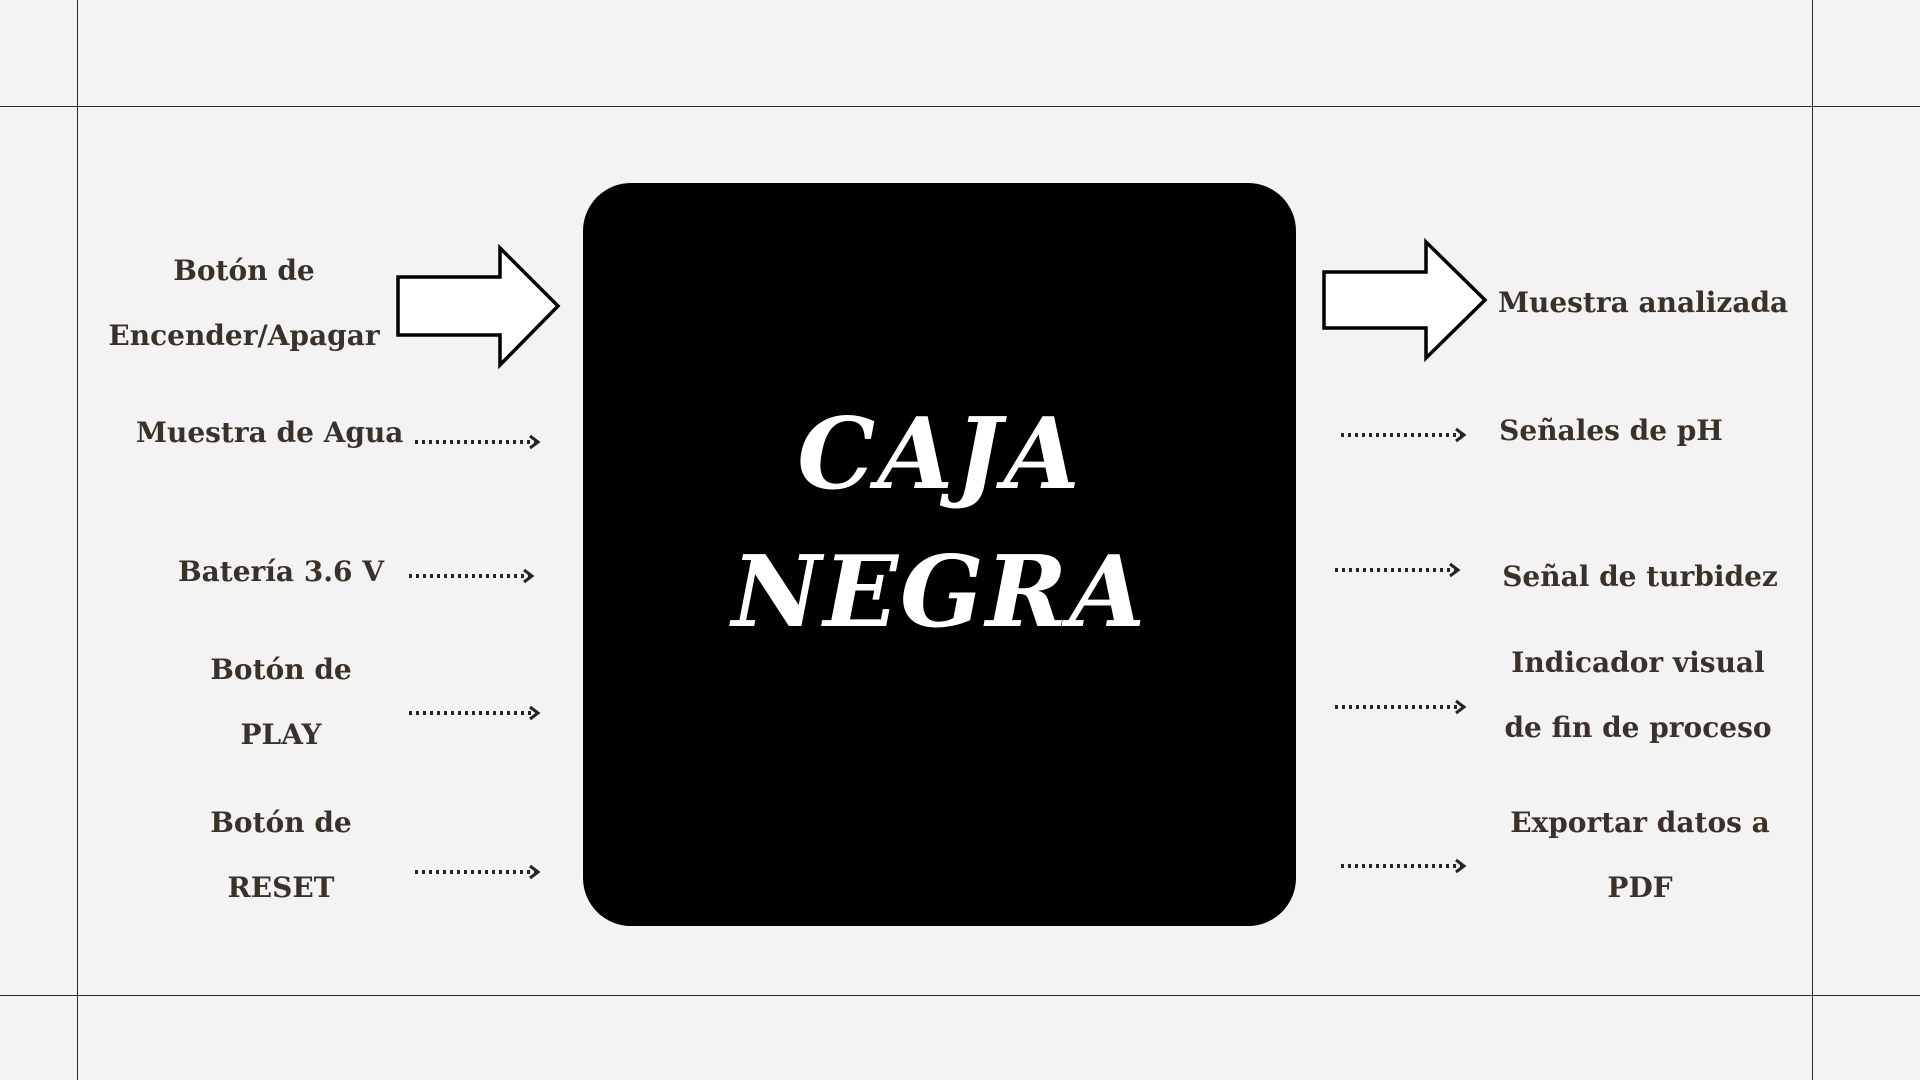 This screenshot has width=1920, height=1080. I want to click on play-dotted-arrow, so click(475, 713).